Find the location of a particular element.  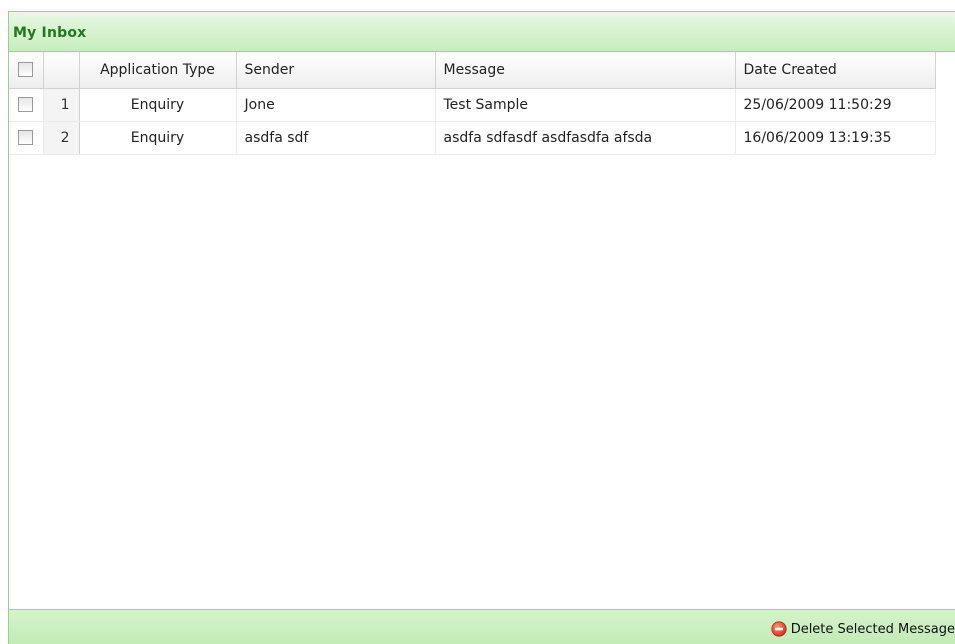

row-number: 2 is located at coordinates (61, 138).